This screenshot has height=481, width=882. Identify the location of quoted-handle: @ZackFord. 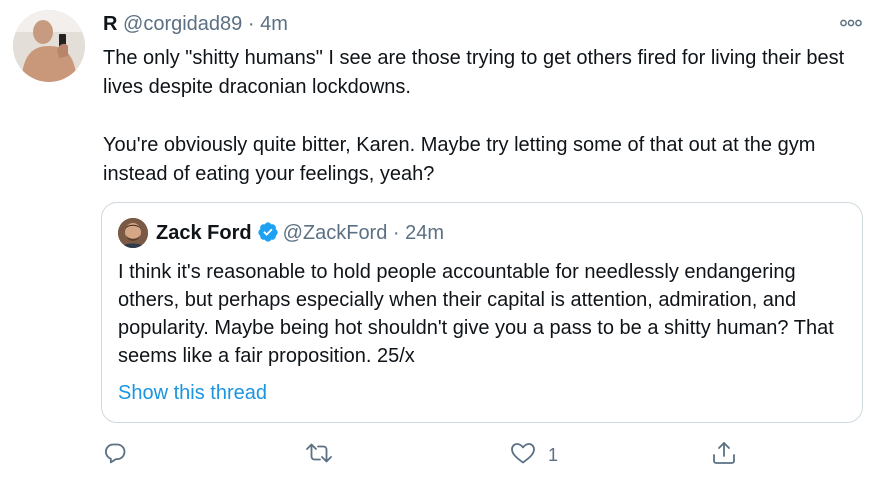
(335, 233).